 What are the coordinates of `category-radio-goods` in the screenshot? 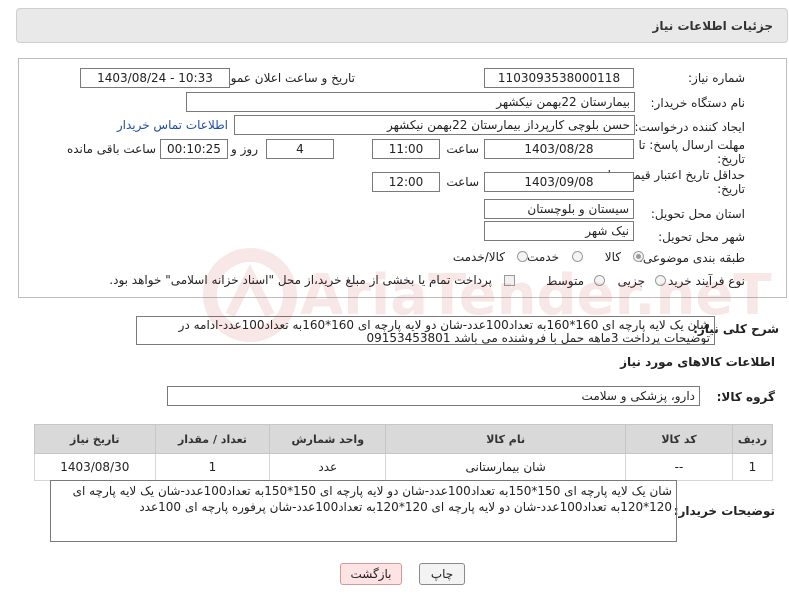 It's located at (638, 256).